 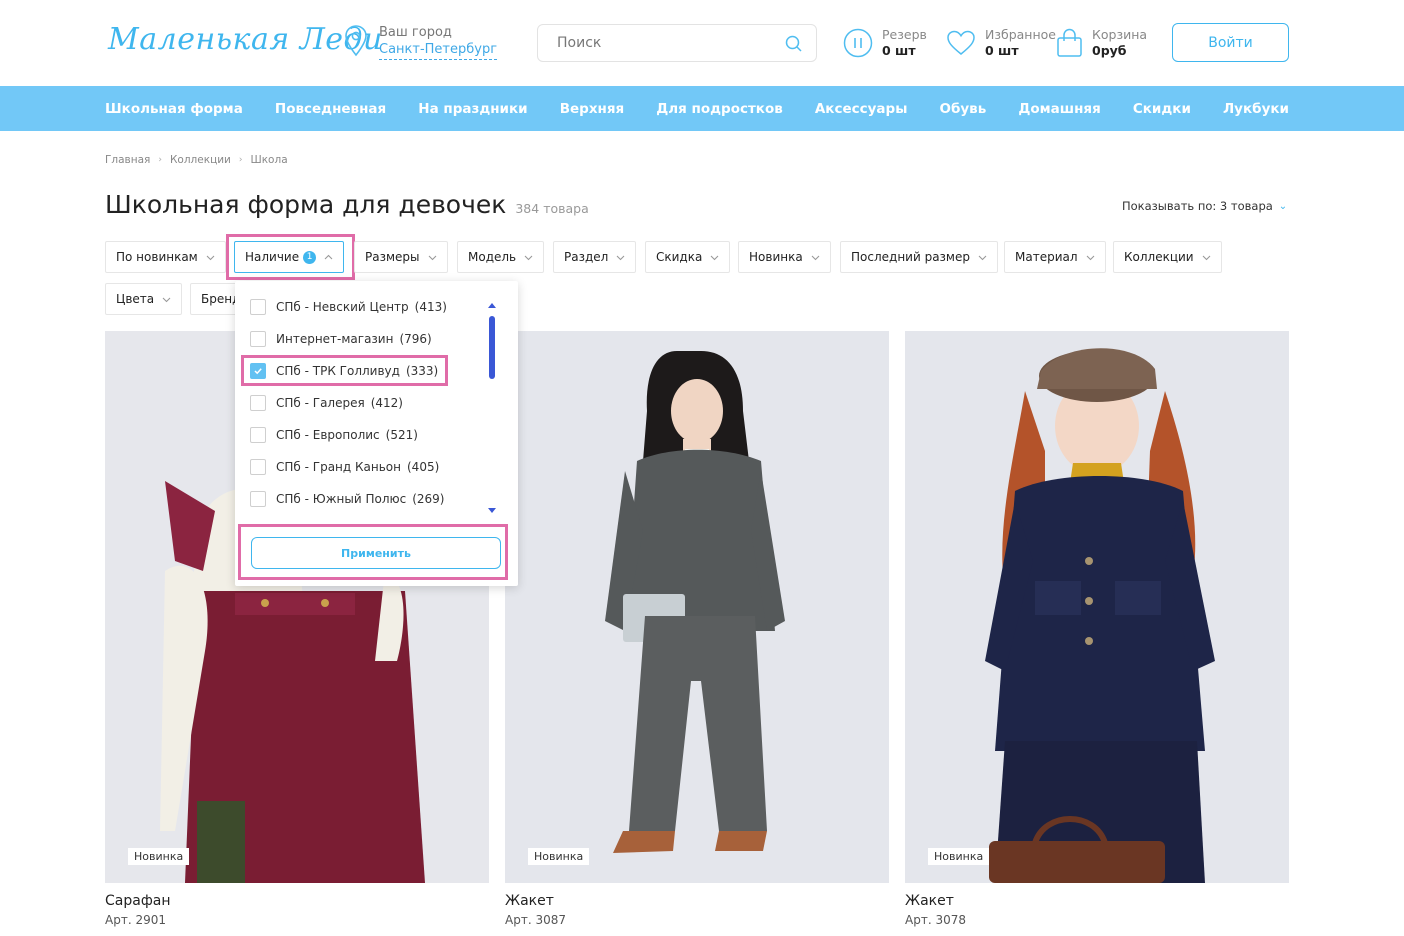 What do you see at coordinates (910, 257) in the screenshot?
I see `filter-label: Последний размер` at bounding box center [910, 257].